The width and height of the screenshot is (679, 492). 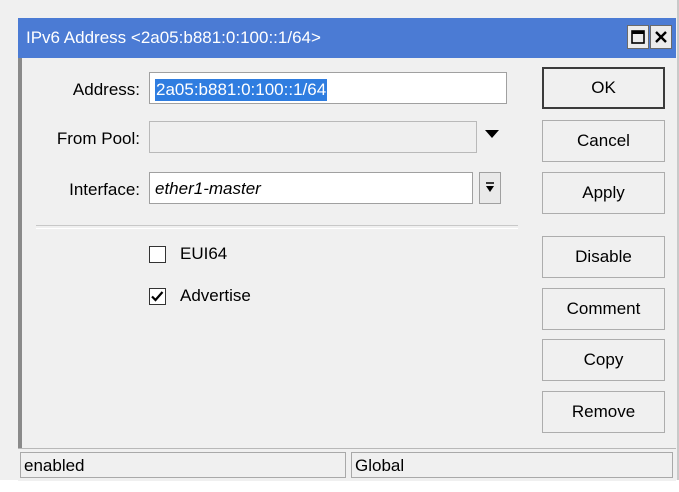 I want to click on maximize-button, so click(x=638, y=37).